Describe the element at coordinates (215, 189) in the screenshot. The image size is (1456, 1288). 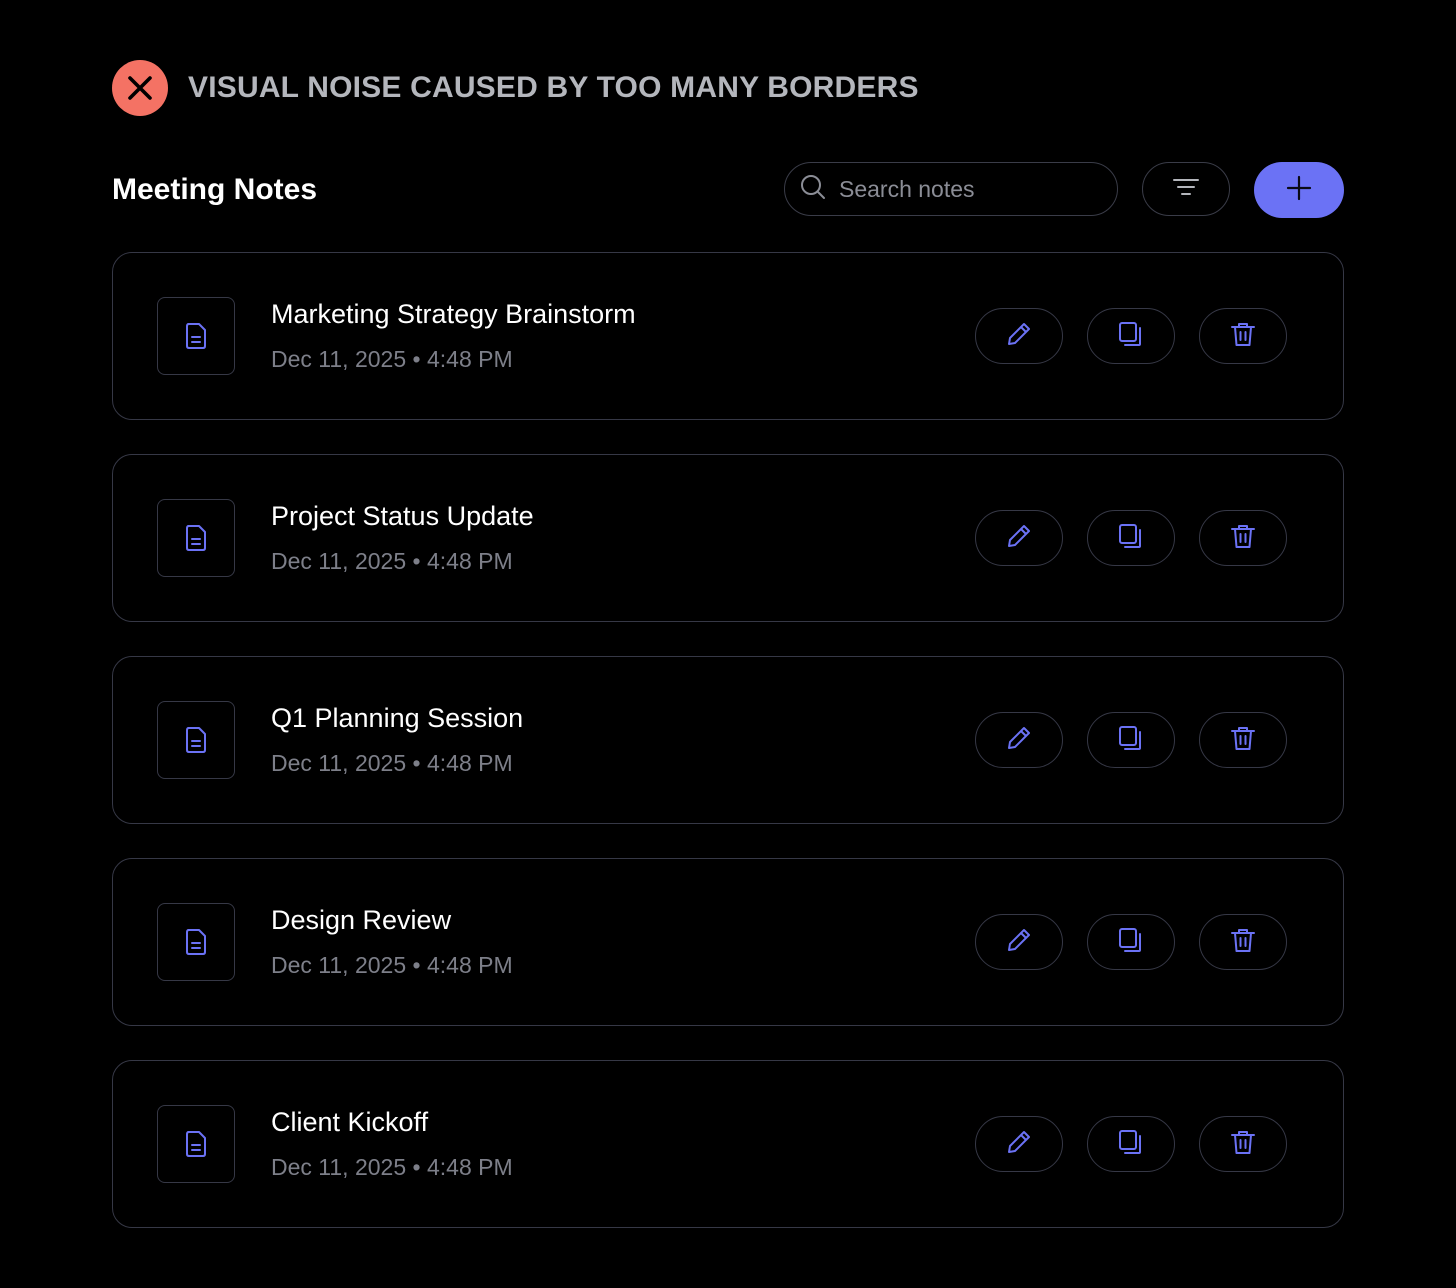
I see `page-title: Meeting Notes` at that location.